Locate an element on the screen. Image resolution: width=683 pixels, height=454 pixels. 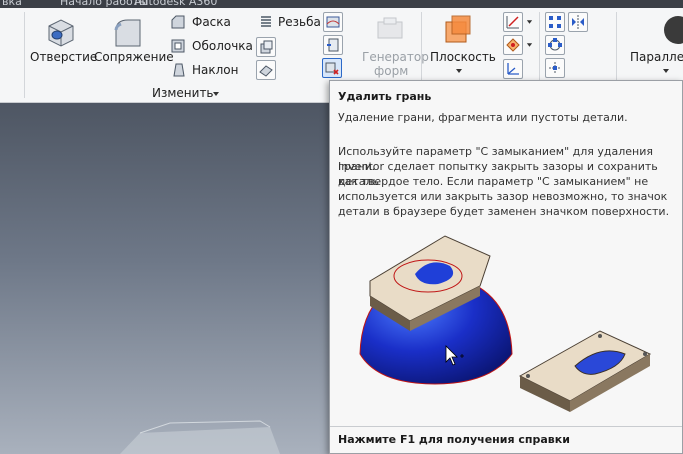
chamfer-button: Фаска is located at coordinates (212, 23).